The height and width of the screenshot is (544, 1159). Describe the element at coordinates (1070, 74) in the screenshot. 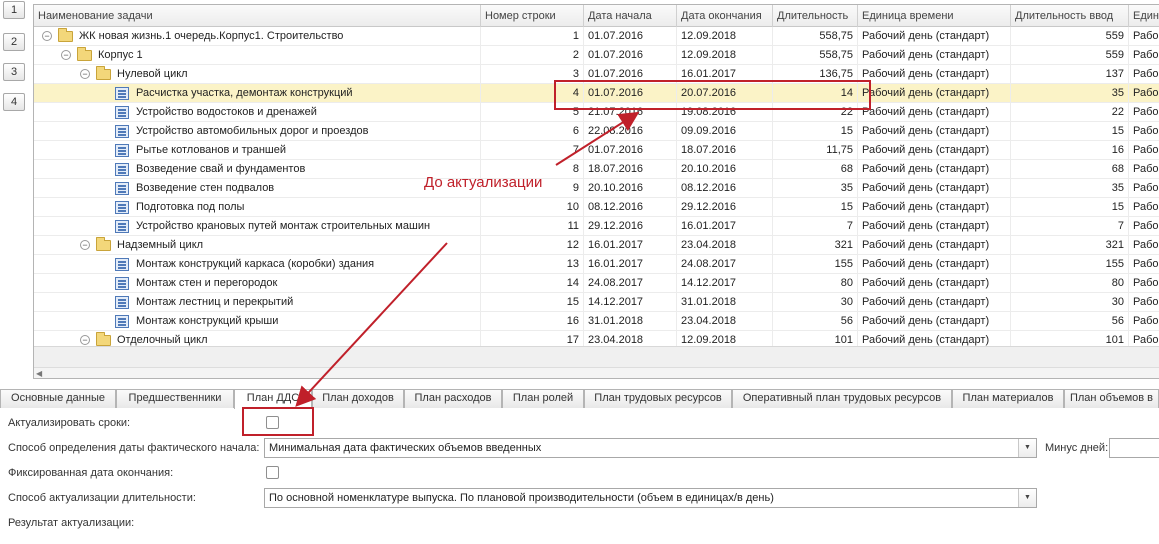

I see `cell-duration-input: 137` at that location.